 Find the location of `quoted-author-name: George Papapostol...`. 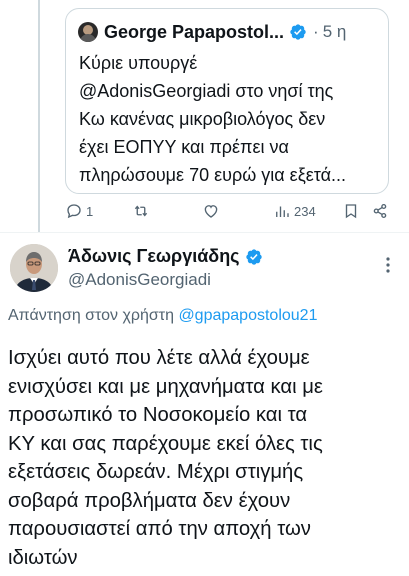

quoted-author-name: George Papapostol... is located at coordinates (194, 32).